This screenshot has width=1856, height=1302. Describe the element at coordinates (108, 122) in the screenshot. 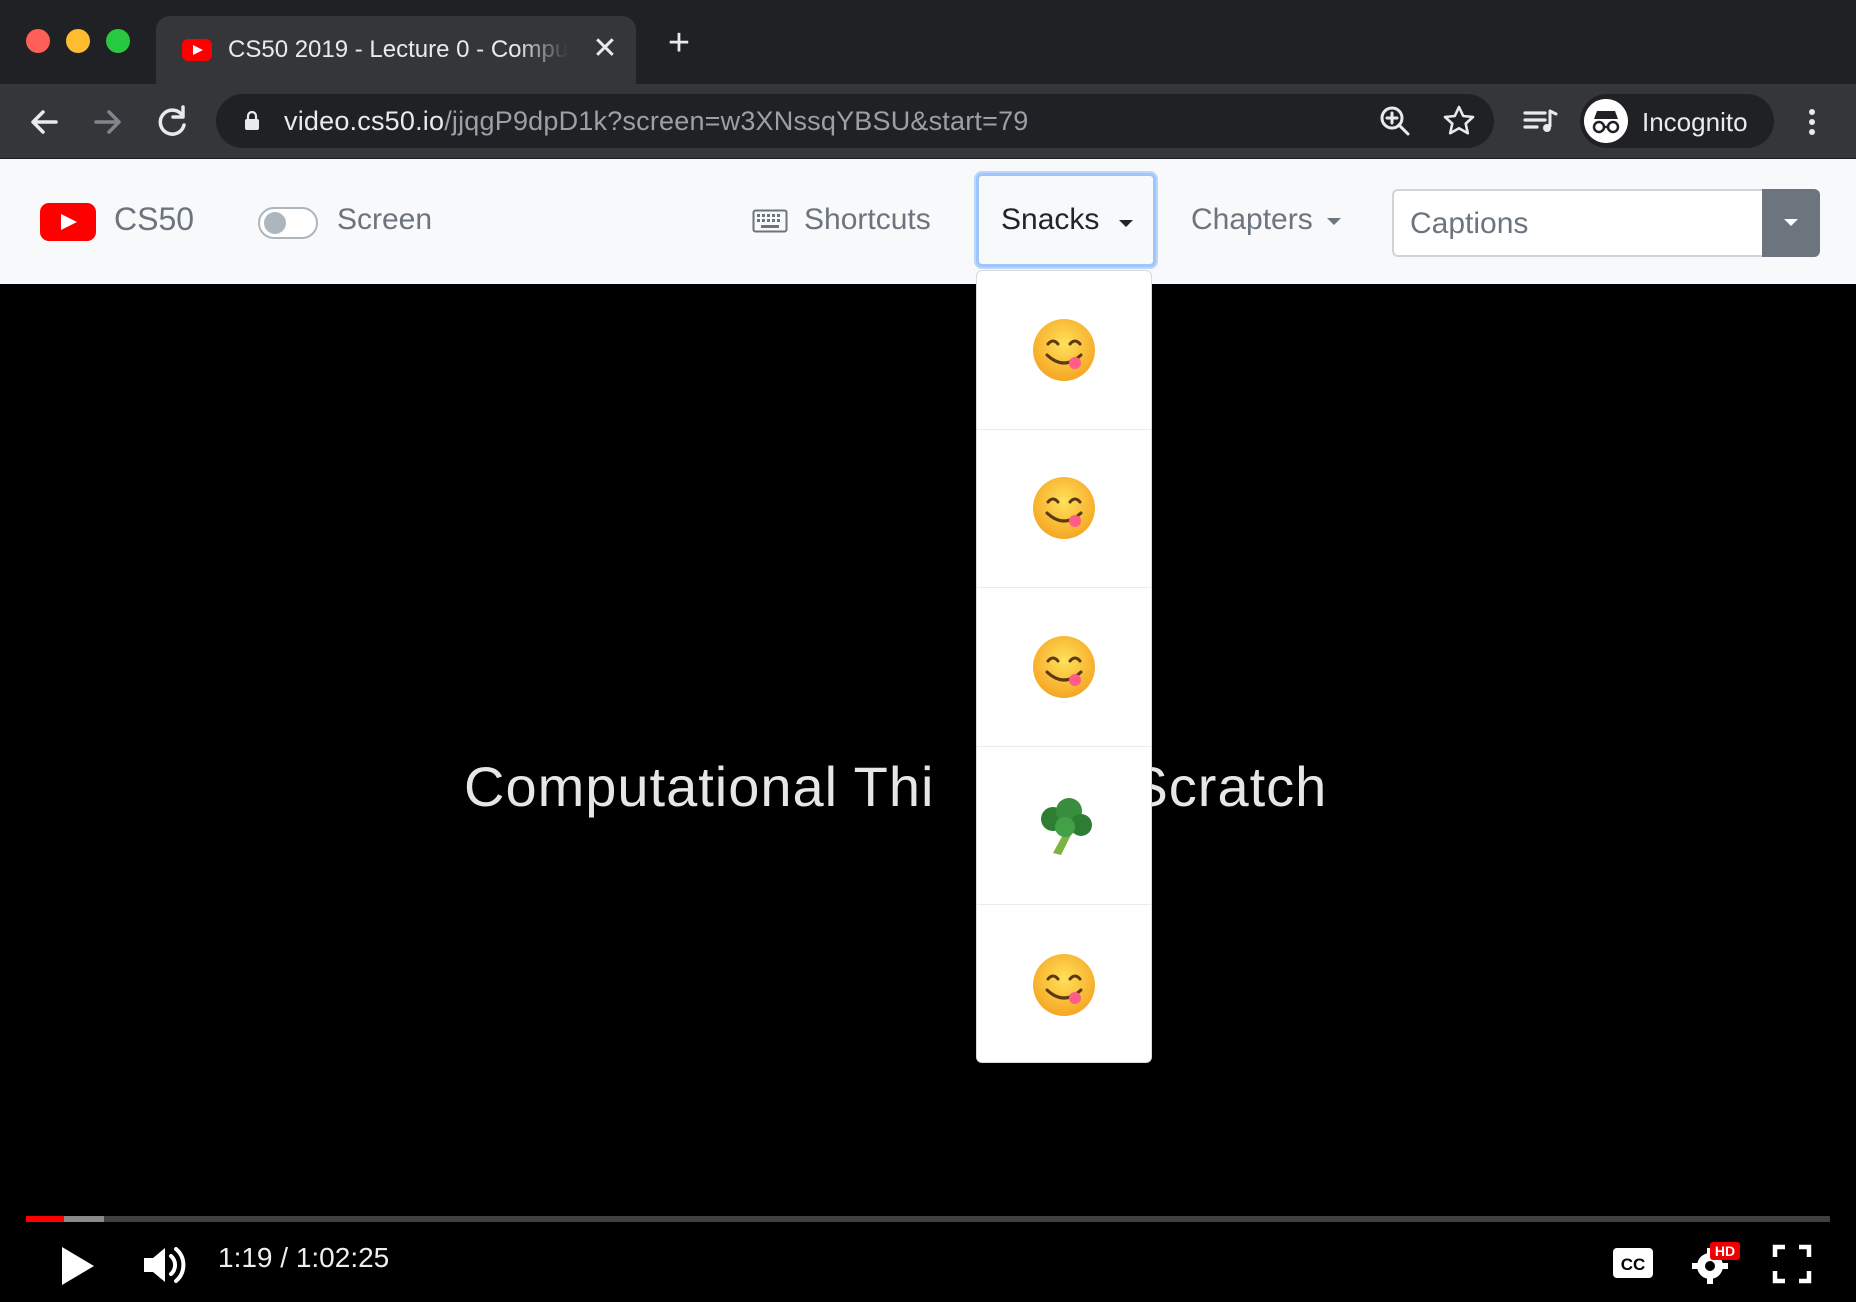

I see `forward-arrow-icon` at that location.